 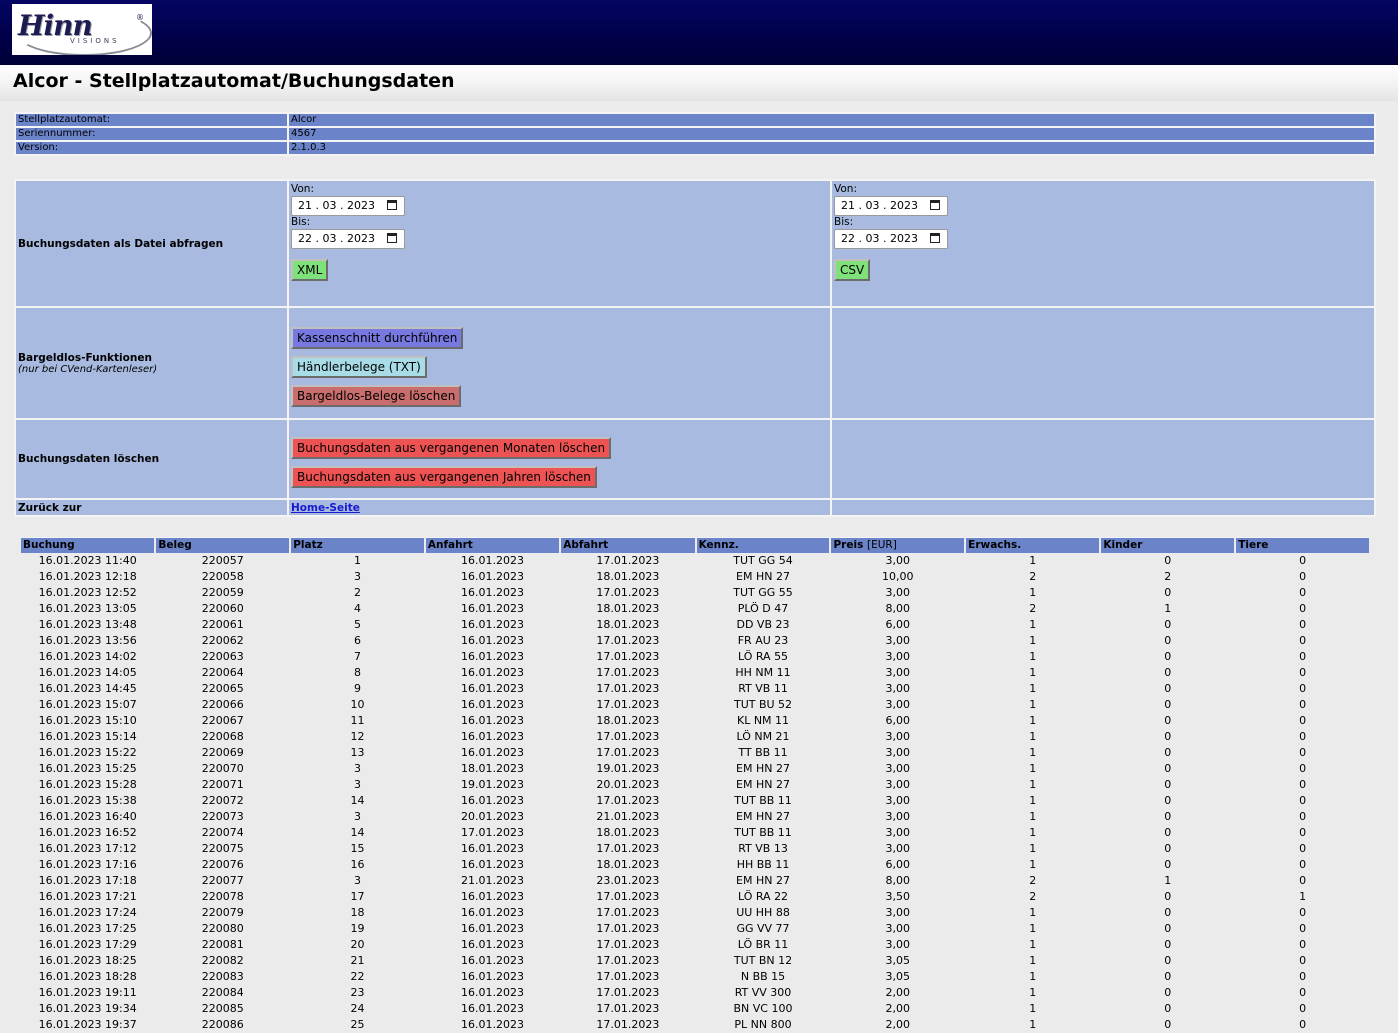 What do you see at coordinates (493, 768) in the screenshot?
I see `cell-anfahrt: 18.01.2023` at bounding box center [493, 768].